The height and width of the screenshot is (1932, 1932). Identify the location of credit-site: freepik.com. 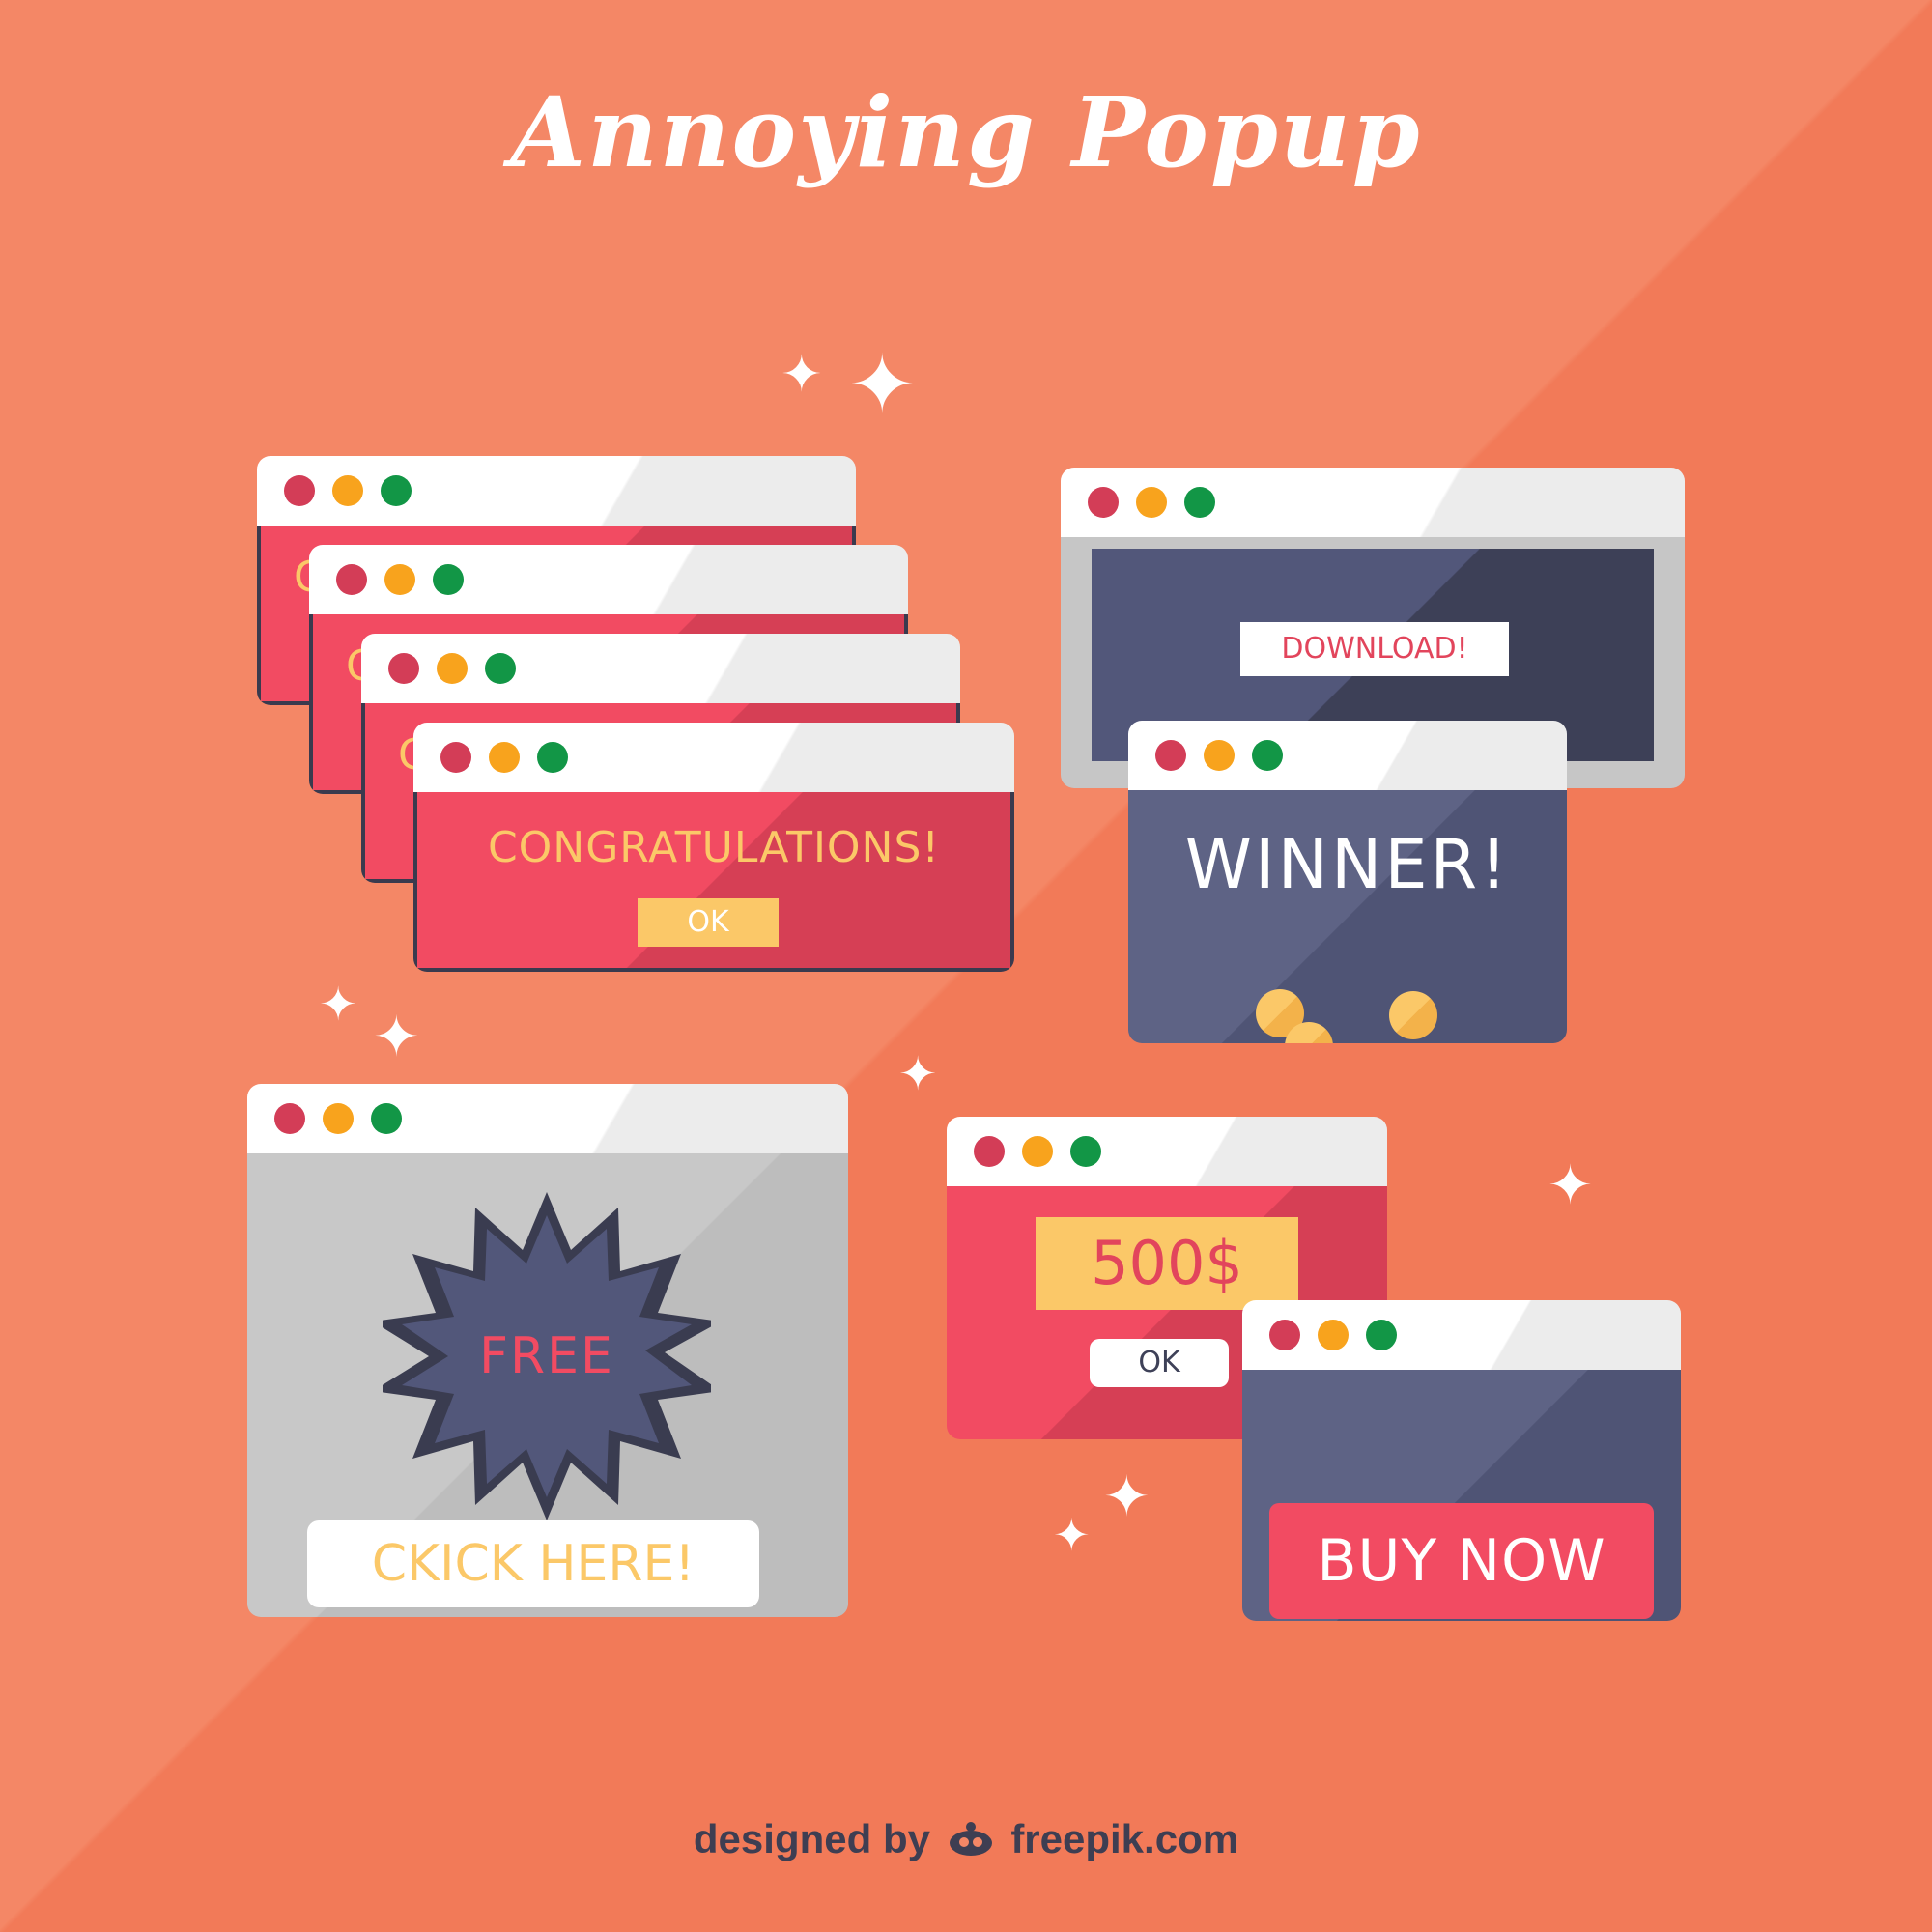
(1124, 1838).